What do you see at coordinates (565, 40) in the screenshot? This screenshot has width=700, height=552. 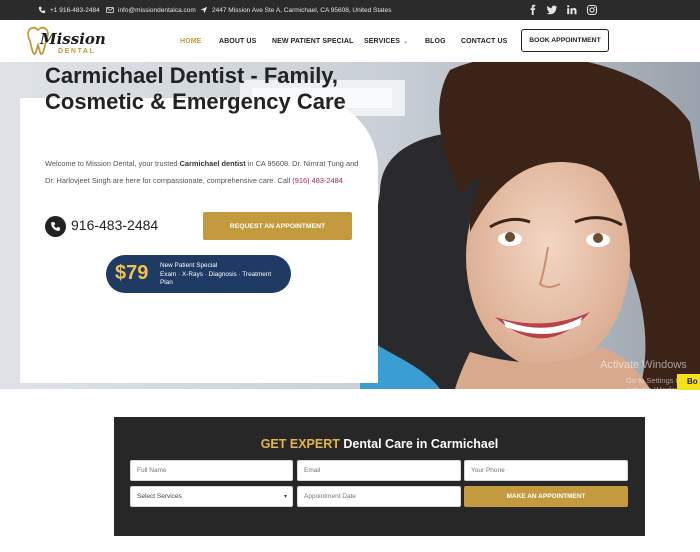 I see `book-appointment-button: BOOK APPOINTMENT` at bounding box center [565, 40].